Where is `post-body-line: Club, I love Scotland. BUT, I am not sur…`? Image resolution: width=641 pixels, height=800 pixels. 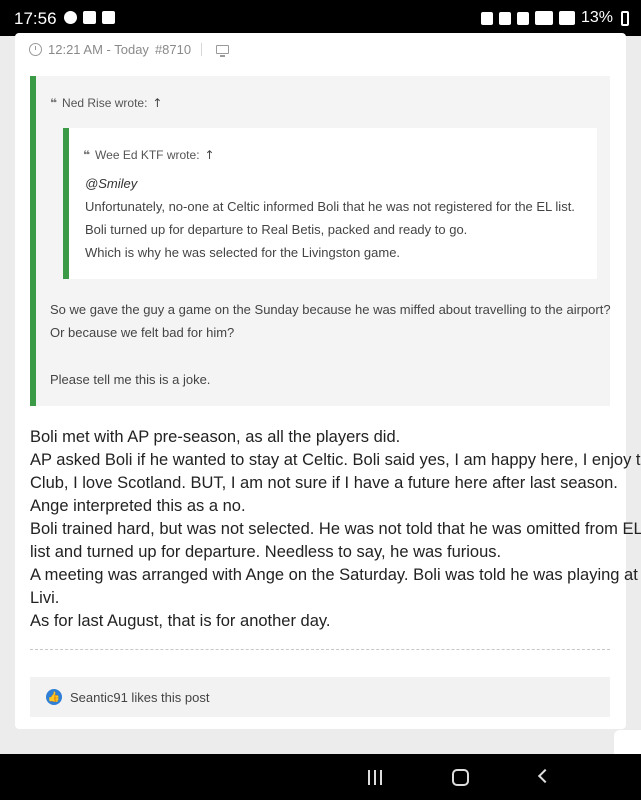
post-body-line: Club, I love Scotland. BUT, I am not sur… is located at coordinates (324, 483).